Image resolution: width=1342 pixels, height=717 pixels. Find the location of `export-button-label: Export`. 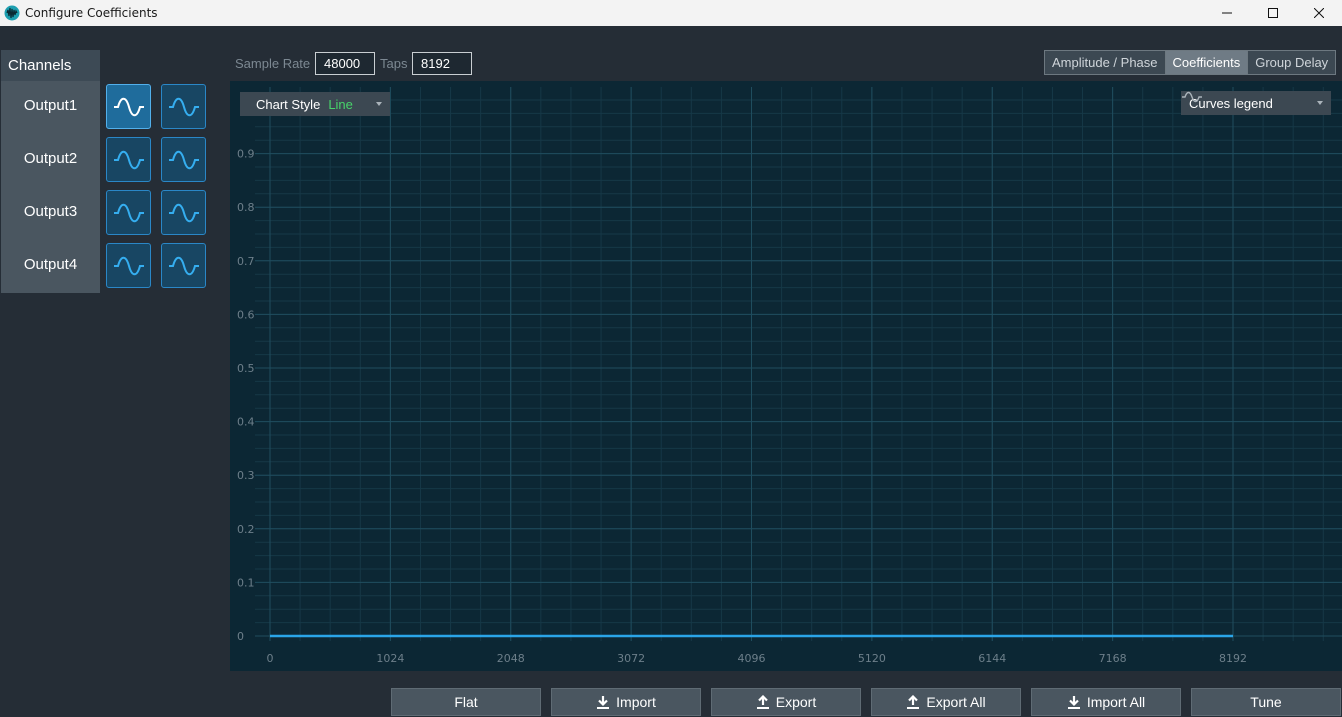

export-button-label: Export is located at coordinates (796, 702).